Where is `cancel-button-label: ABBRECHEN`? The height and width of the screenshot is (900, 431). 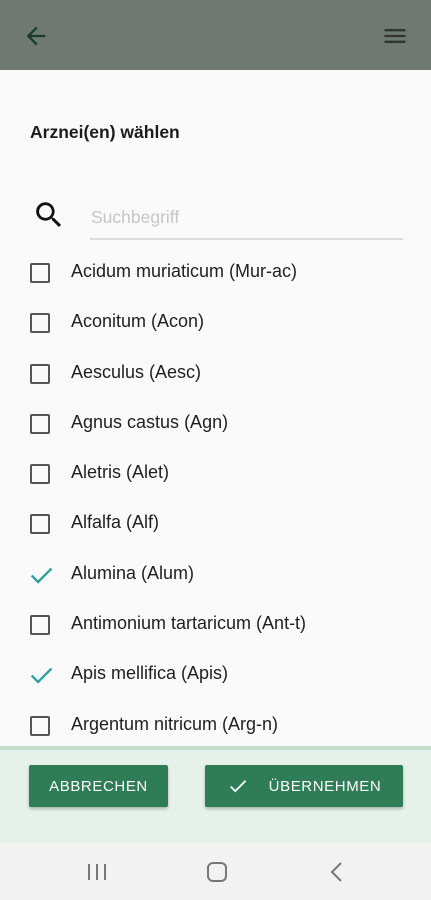 cancel-button-label: ABBRECHEN is located at coordinates (98, 786).